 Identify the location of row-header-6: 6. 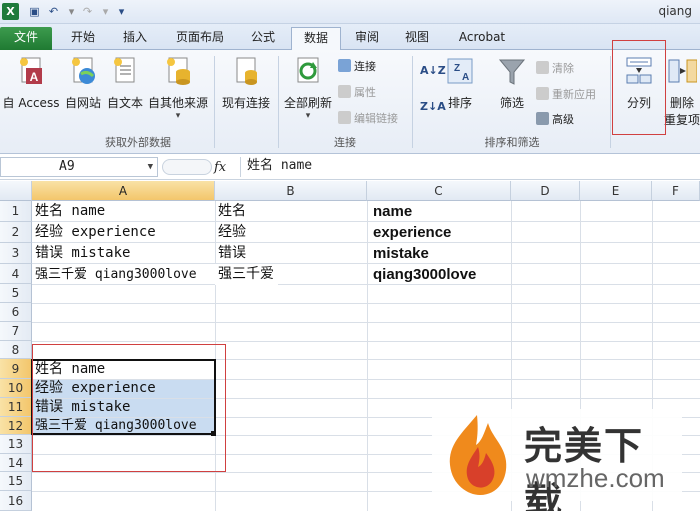
(16, 312).